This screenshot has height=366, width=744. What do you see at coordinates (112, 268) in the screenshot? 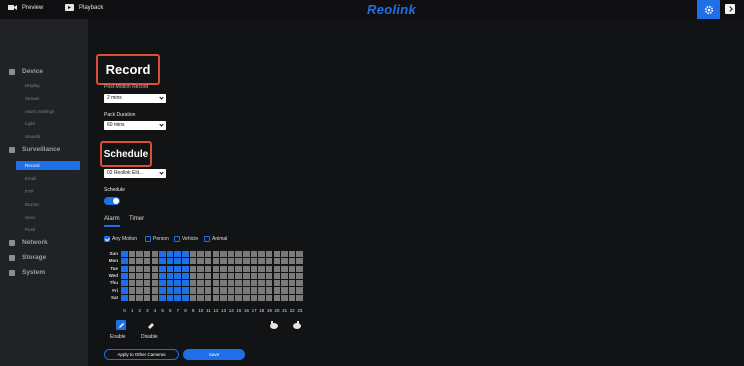
I see `day-label: Tue` at bounding box center [112, 268].